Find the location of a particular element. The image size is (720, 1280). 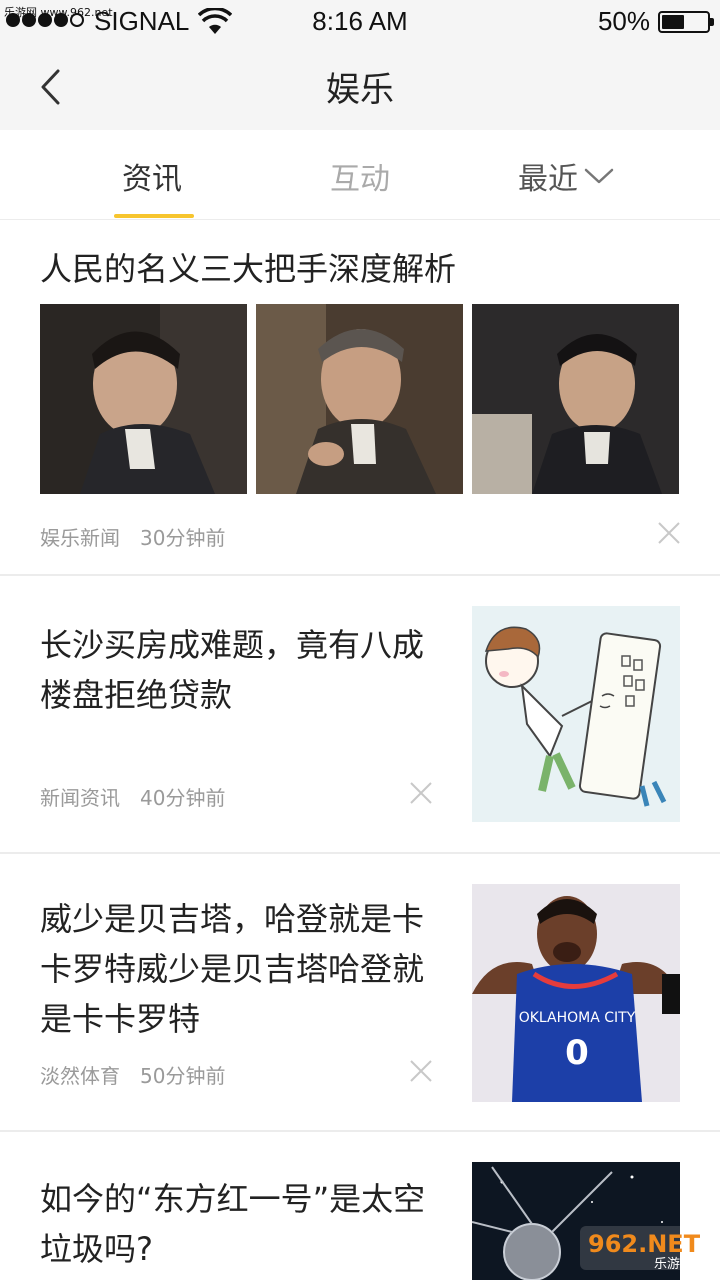

chevron-down-icon is located at coordinates (599, 176).